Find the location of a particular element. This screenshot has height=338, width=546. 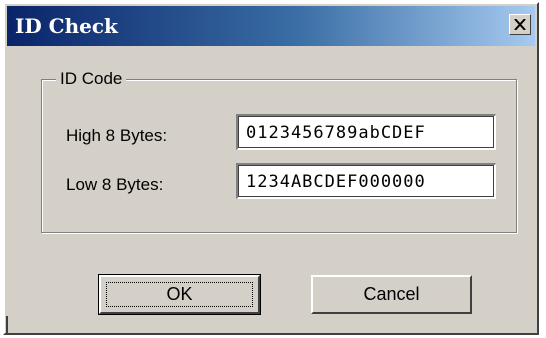

low-bytes-input: 1234ABCDEF000000 is located at coordinates (366, 181).